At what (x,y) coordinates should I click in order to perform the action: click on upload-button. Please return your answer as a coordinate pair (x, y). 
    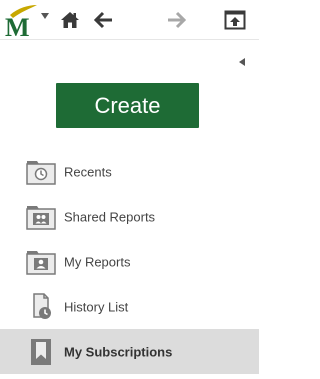
    Looking at the image, I should click on (235, 20).